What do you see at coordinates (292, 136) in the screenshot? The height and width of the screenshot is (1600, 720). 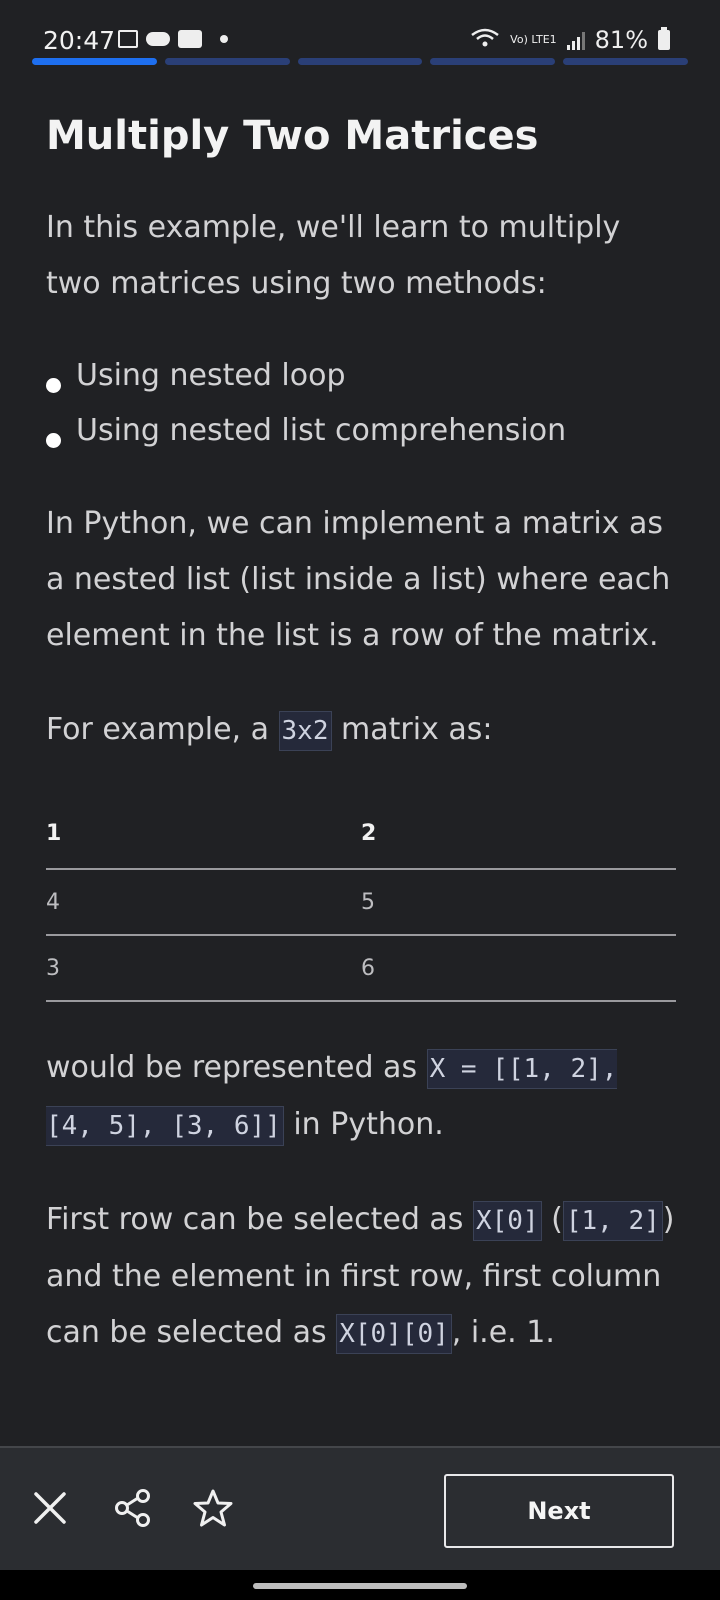 I see `page-title: Multiply Two Matrices` at bounding box center [292, 136].